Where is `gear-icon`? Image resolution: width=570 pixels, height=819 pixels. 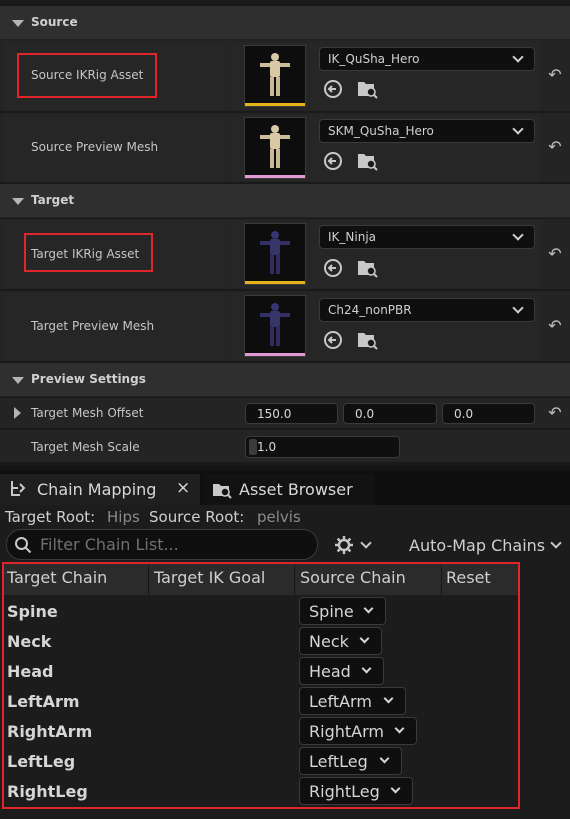
gear-icon is located at coordinates (344, 545).